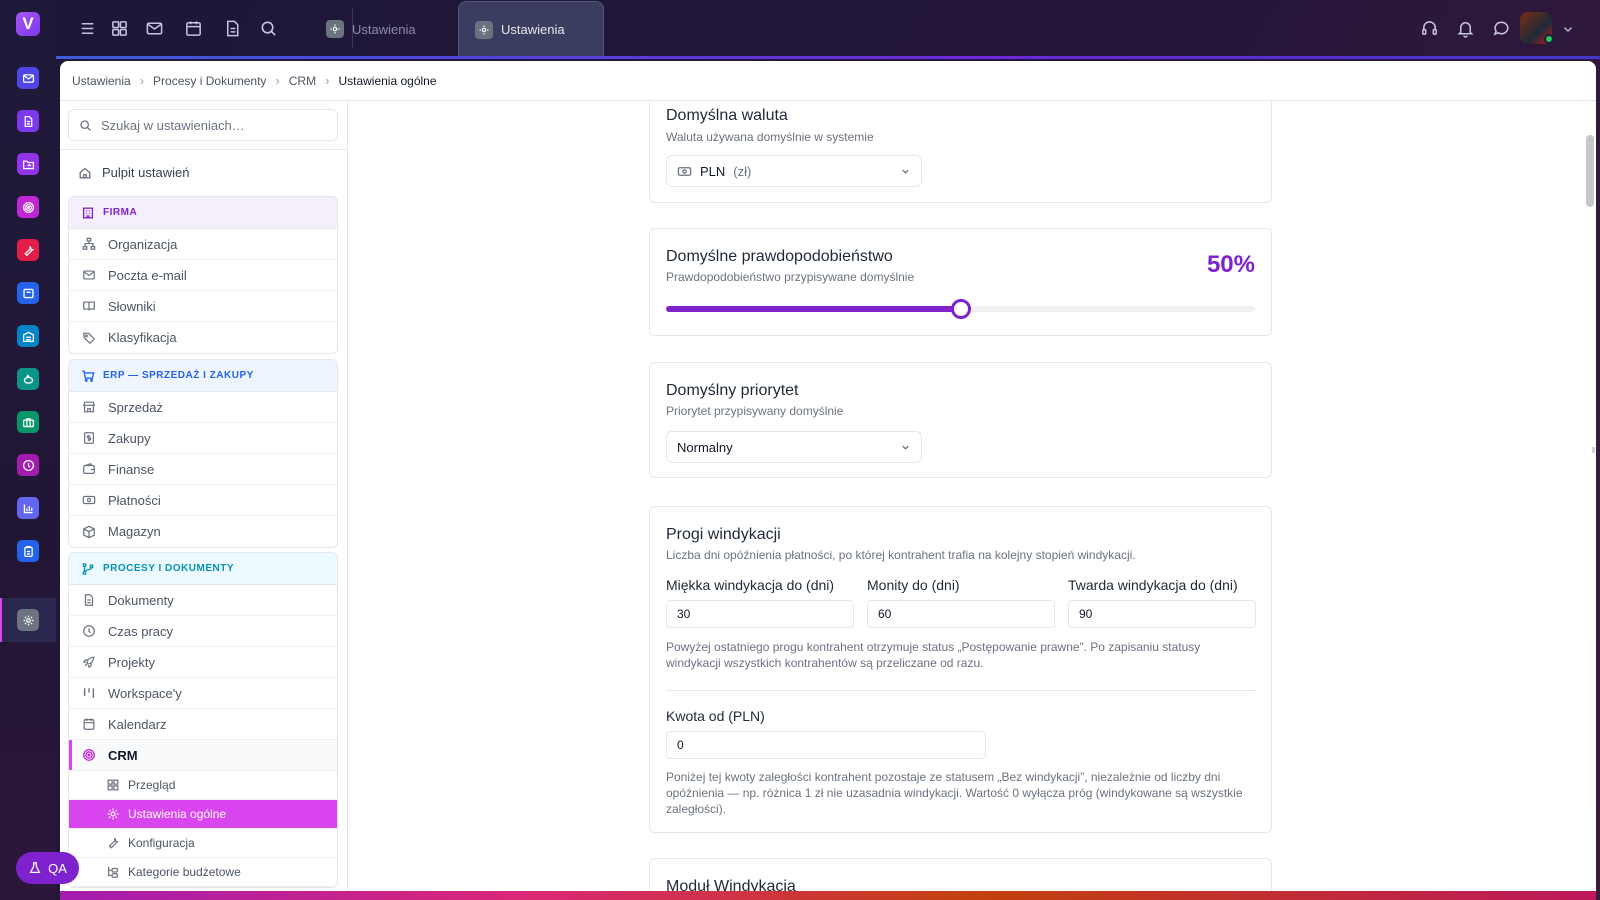 The image size is (1600, 900). I want to click on card-title: Domyślna waluta, so click(727, 115).